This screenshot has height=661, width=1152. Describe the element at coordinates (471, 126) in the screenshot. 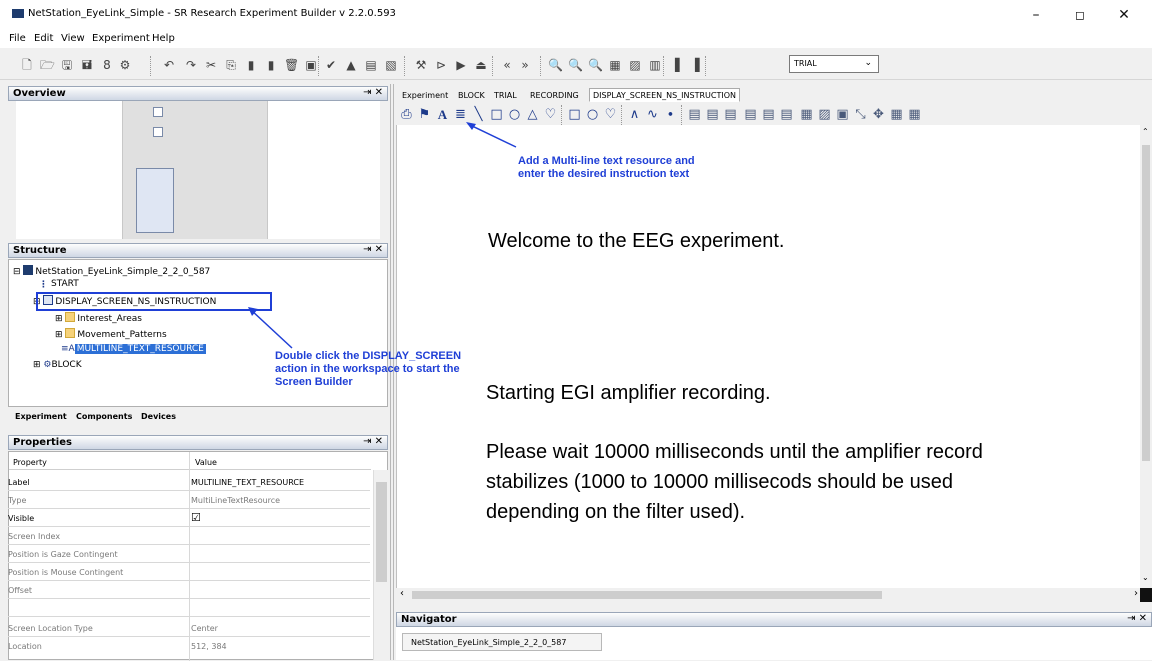

I see `annotation-arrowhead` at that location.